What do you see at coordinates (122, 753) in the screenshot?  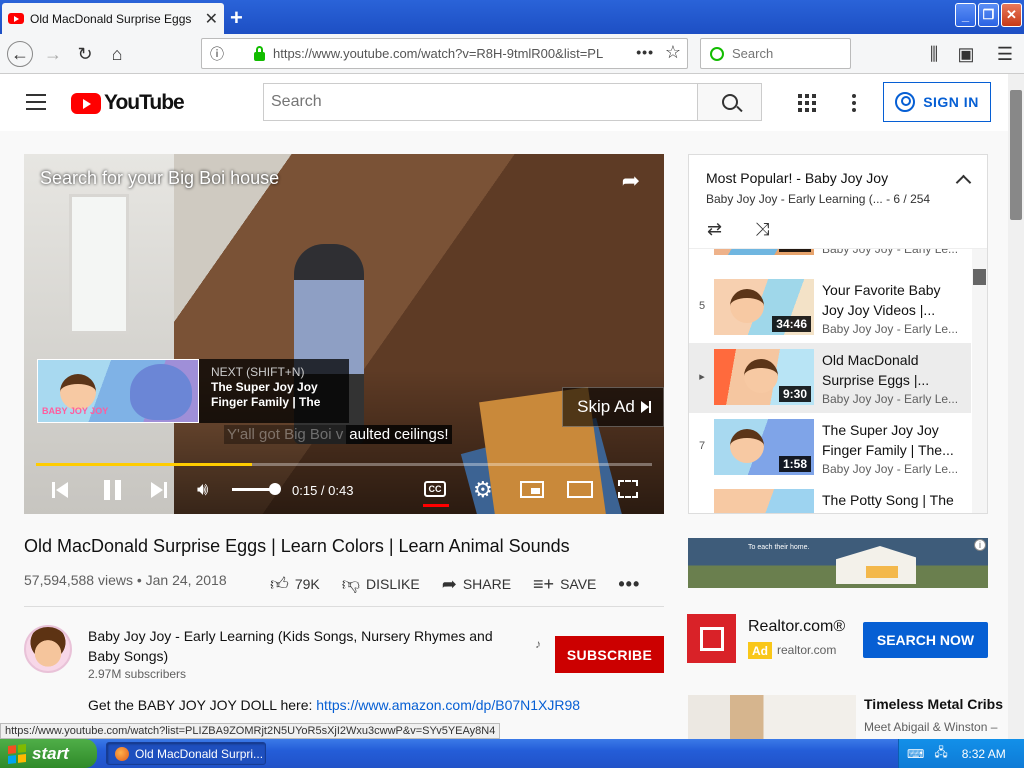 I see `firefox-icon` at bounding box center [122, 753].